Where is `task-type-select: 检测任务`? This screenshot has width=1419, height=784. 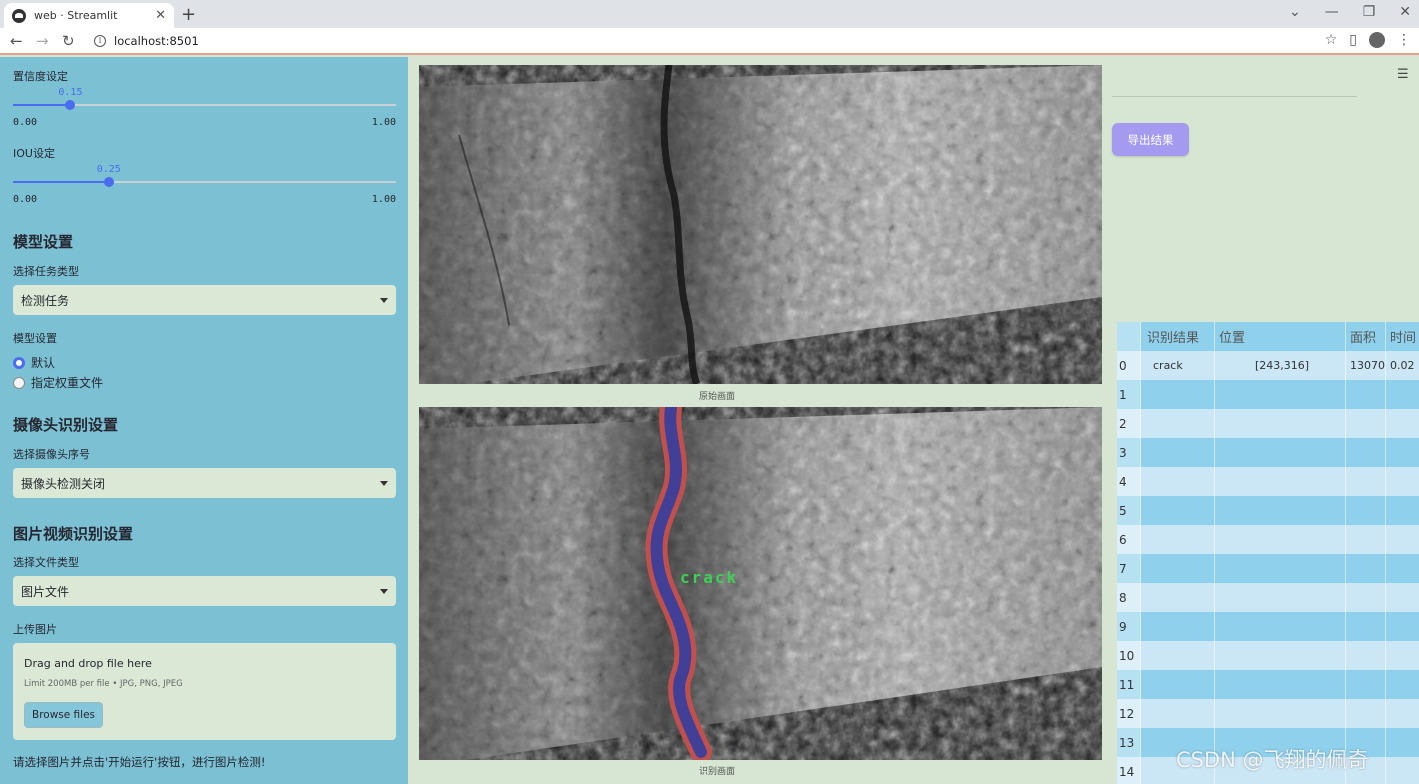 task-type-select: 检测任务 is located at coordinates (204, 300).